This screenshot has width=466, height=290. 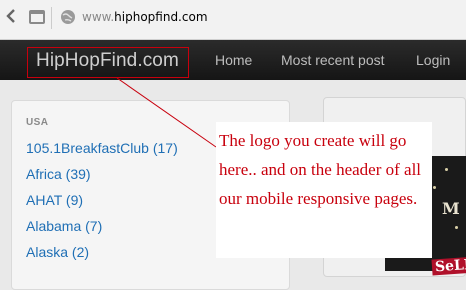 I want to click on promo-caption: SeLL, so click(x=448, y=266).